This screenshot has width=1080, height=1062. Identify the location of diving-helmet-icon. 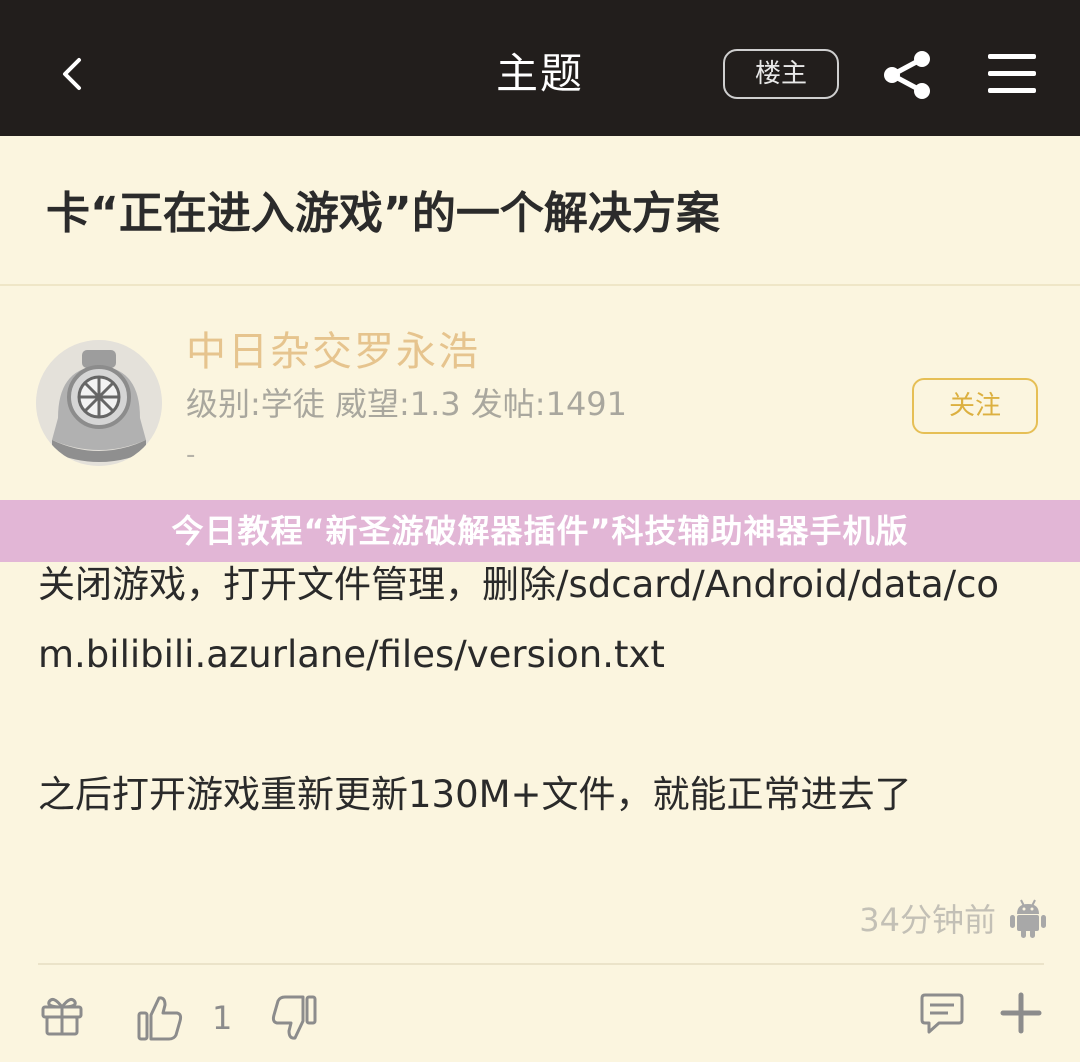
(99, 403).